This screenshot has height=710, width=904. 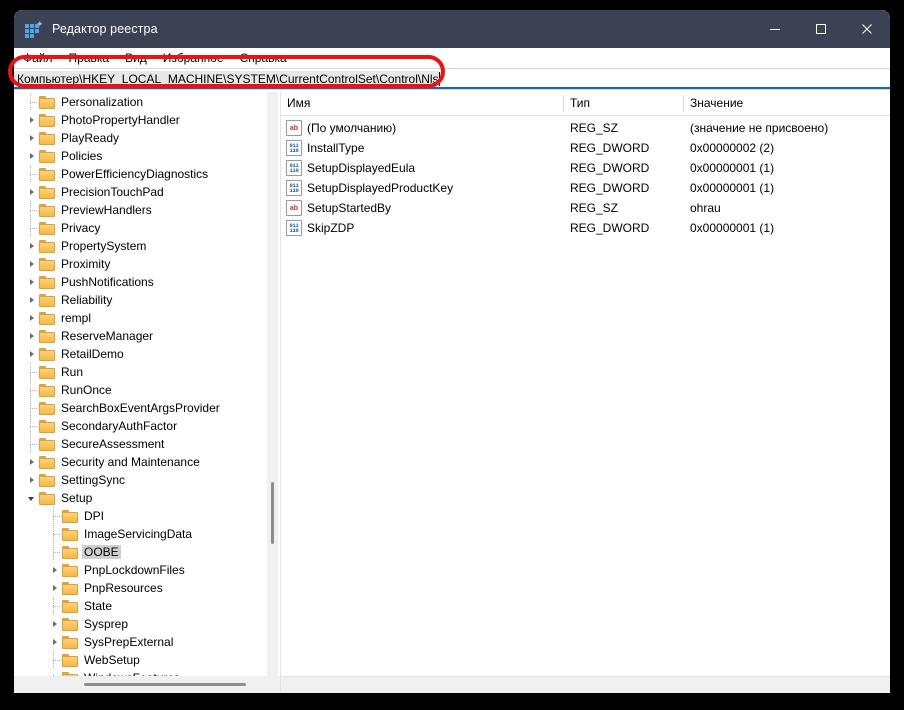 What do you see at coordinates (147, 570) in the screenshot?
I see `tree-item-pnplockdownfiles: PnpLockdownFiles` at bounding box center [147, 570].